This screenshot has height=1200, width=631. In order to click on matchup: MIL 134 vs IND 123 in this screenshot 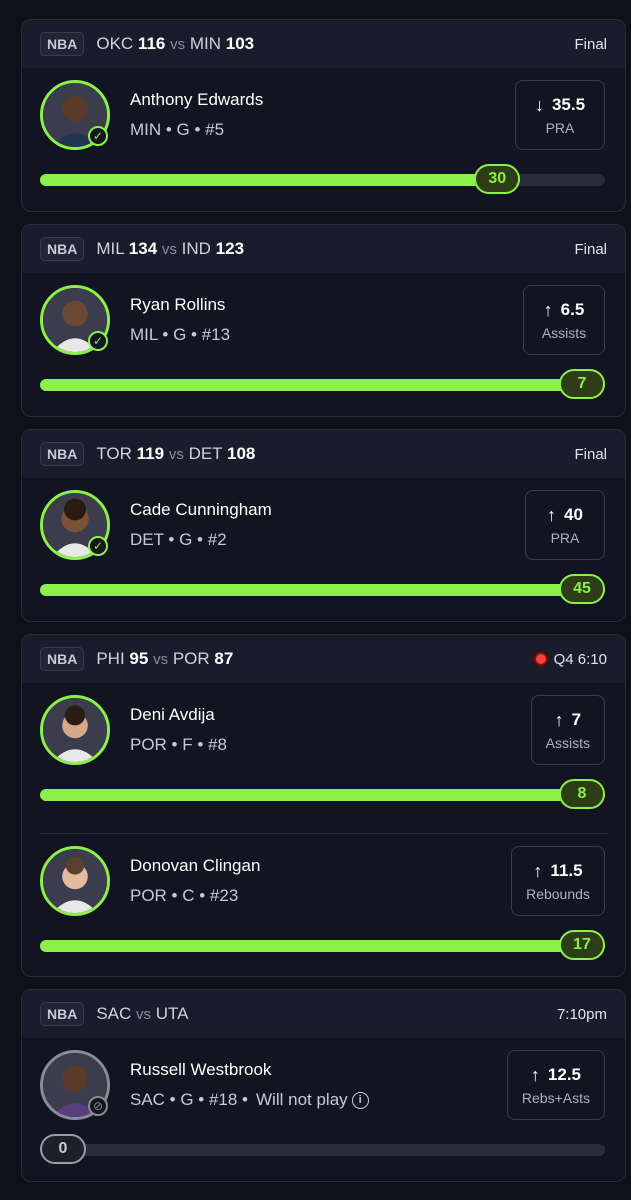, I will do `click(170, 248)`.